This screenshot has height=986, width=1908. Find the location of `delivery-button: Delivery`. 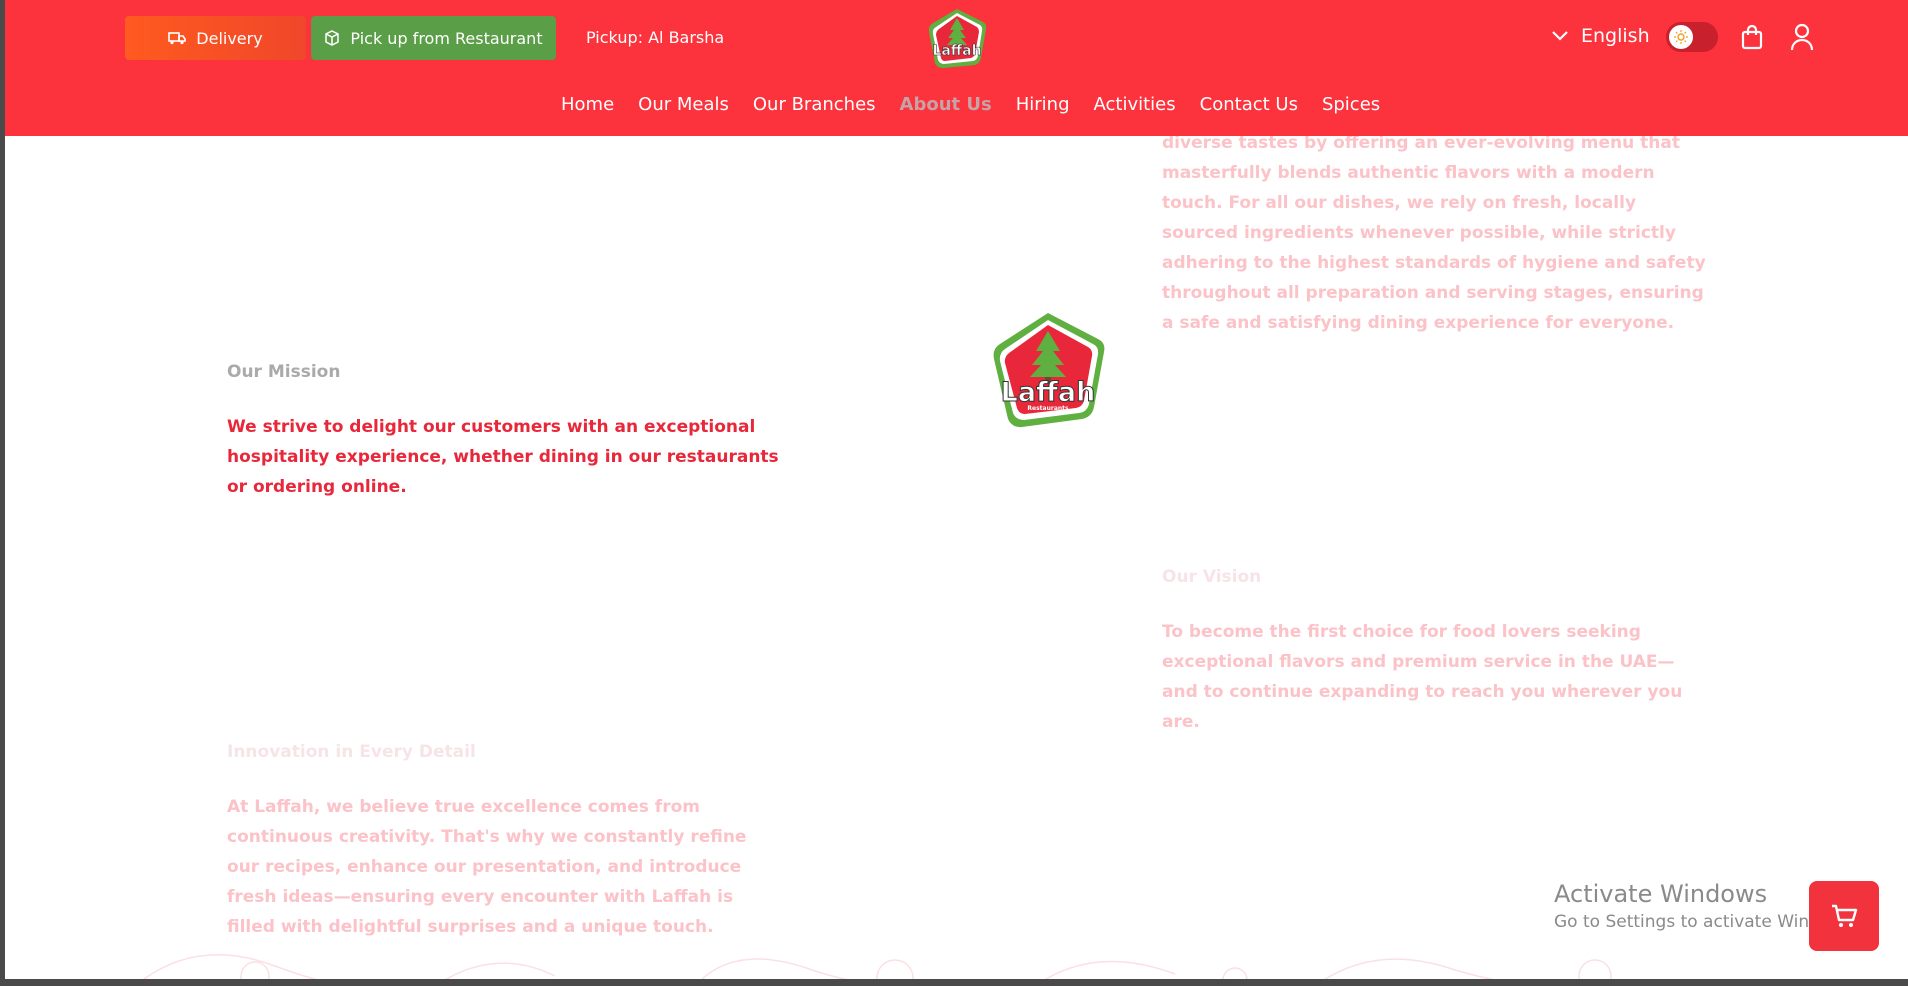

delivery-button: Delivery is located at coordinates (215, 38).